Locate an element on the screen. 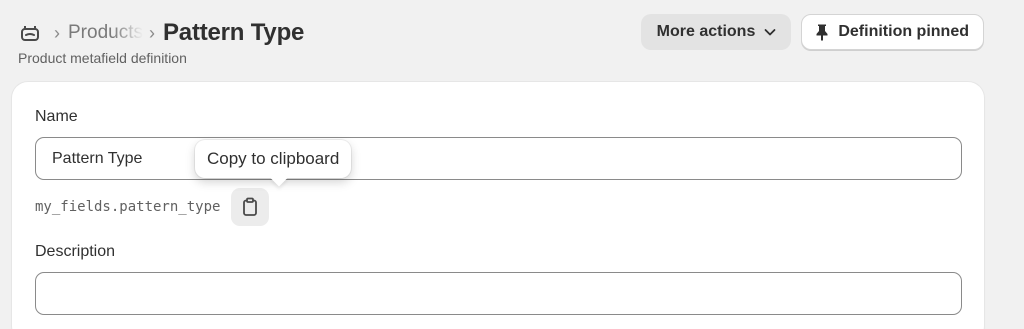 This screenshot has height=329, width=1024. name-label: Name is located at coordinates (56, 116).